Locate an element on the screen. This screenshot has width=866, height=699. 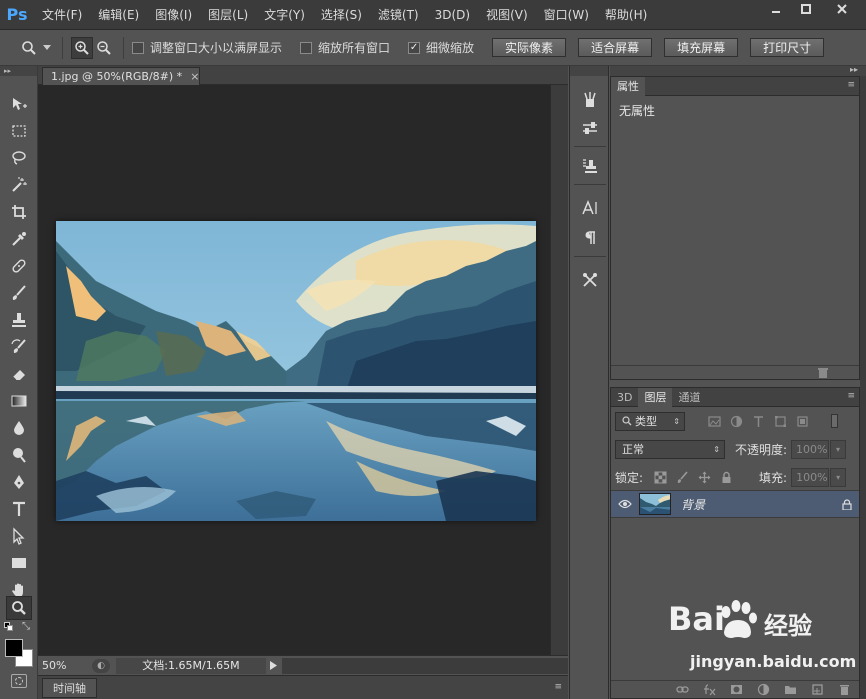
lock-position-button is located at coordinates (704, 477).